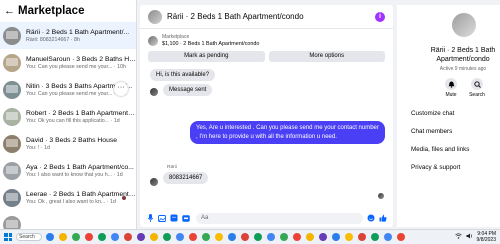 Image resolution: width=500 pixels, height=244 pixels. Describe the element at coordinates (186, 218) in the screenshot. I see `gif-icon` at that location.